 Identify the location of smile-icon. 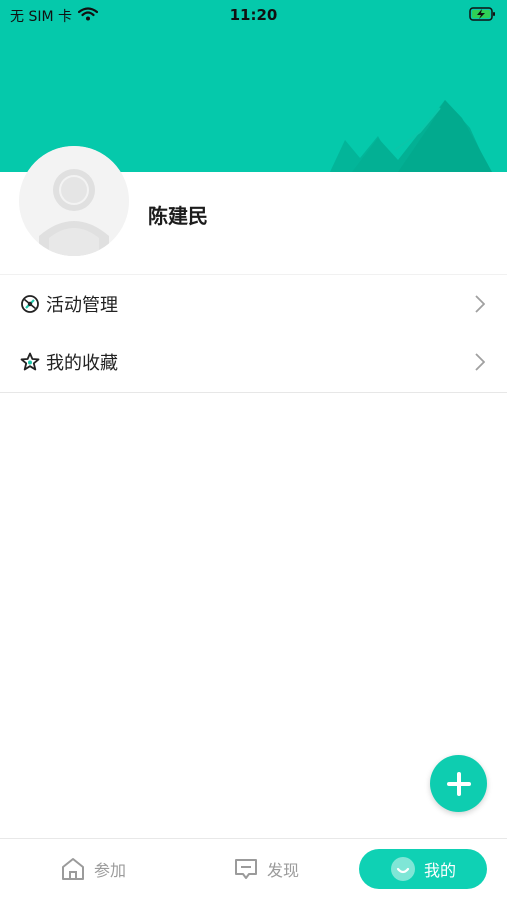
(402, 869).